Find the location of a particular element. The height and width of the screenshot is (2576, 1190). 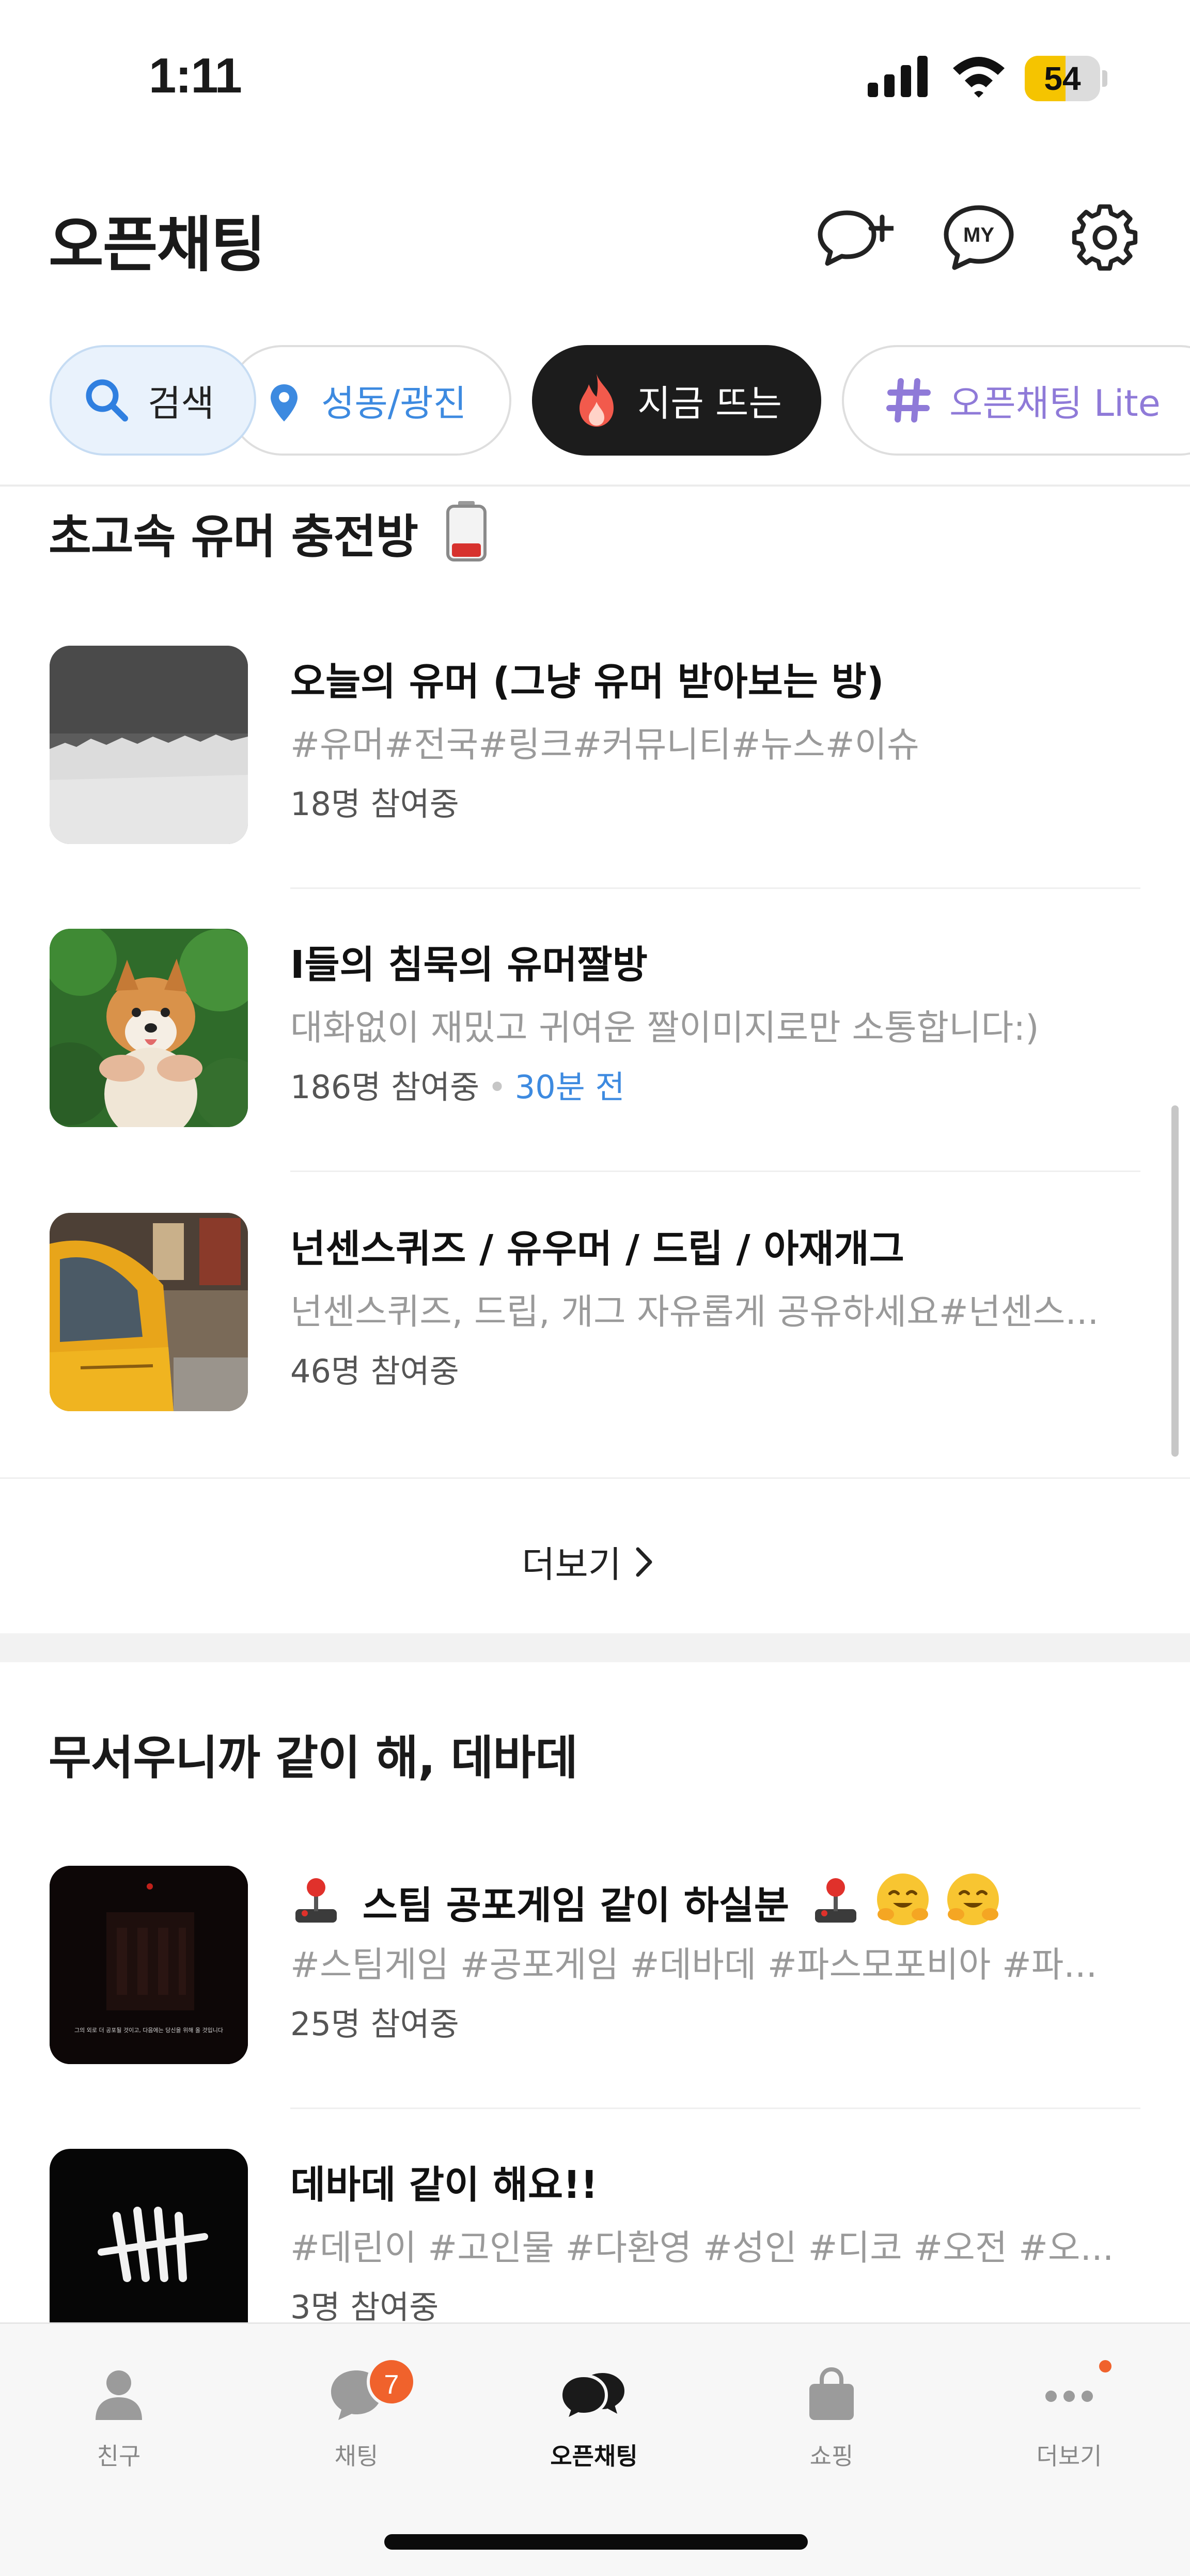

filter-trending: 지금 뜨는 is located at coordinates (676, 400).